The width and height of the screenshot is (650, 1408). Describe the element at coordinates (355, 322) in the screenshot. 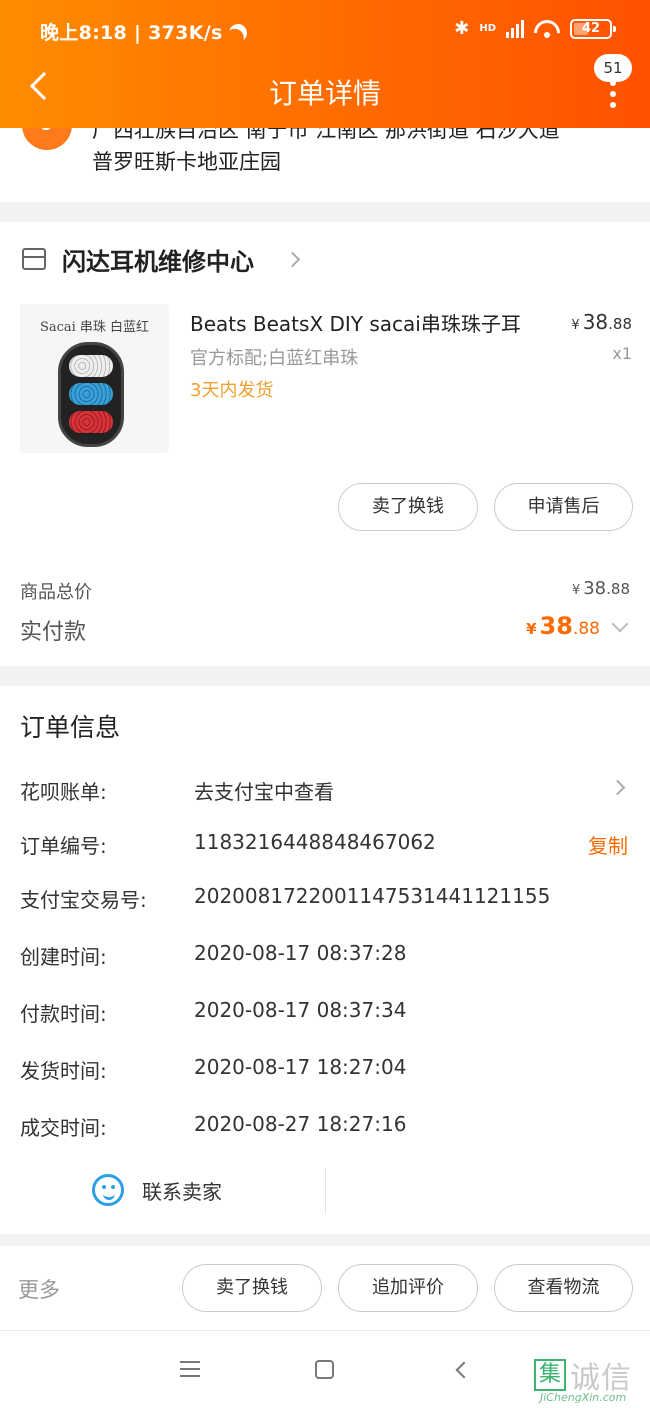

I see `product-title: Beats BeatsX DIY sacai串珠珠子耳` at that location.